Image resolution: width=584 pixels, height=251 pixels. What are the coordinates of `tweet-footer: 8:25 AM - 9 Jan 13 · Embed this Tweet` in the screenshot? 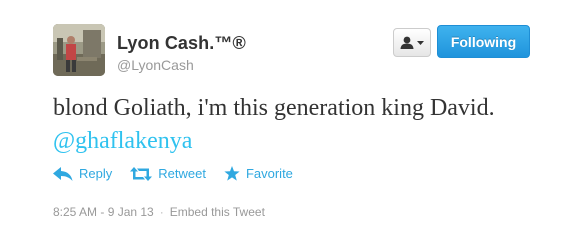 It's located at (159, 212).